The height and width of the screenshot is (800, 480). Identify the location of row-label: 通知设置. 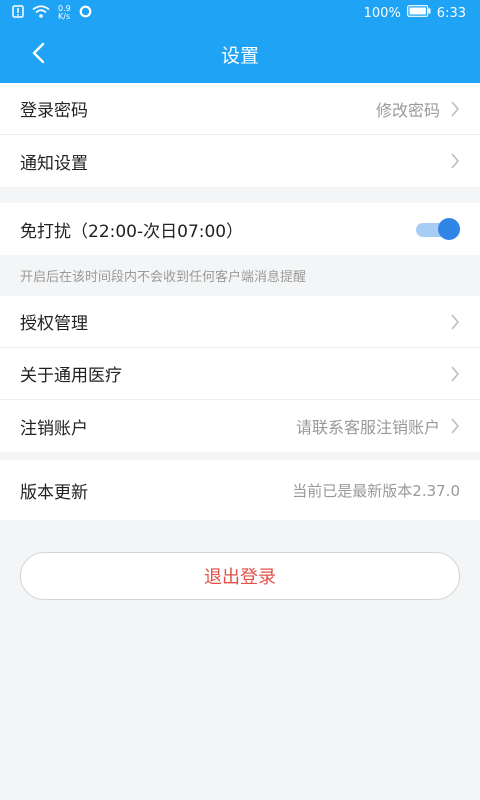
(54, 163).